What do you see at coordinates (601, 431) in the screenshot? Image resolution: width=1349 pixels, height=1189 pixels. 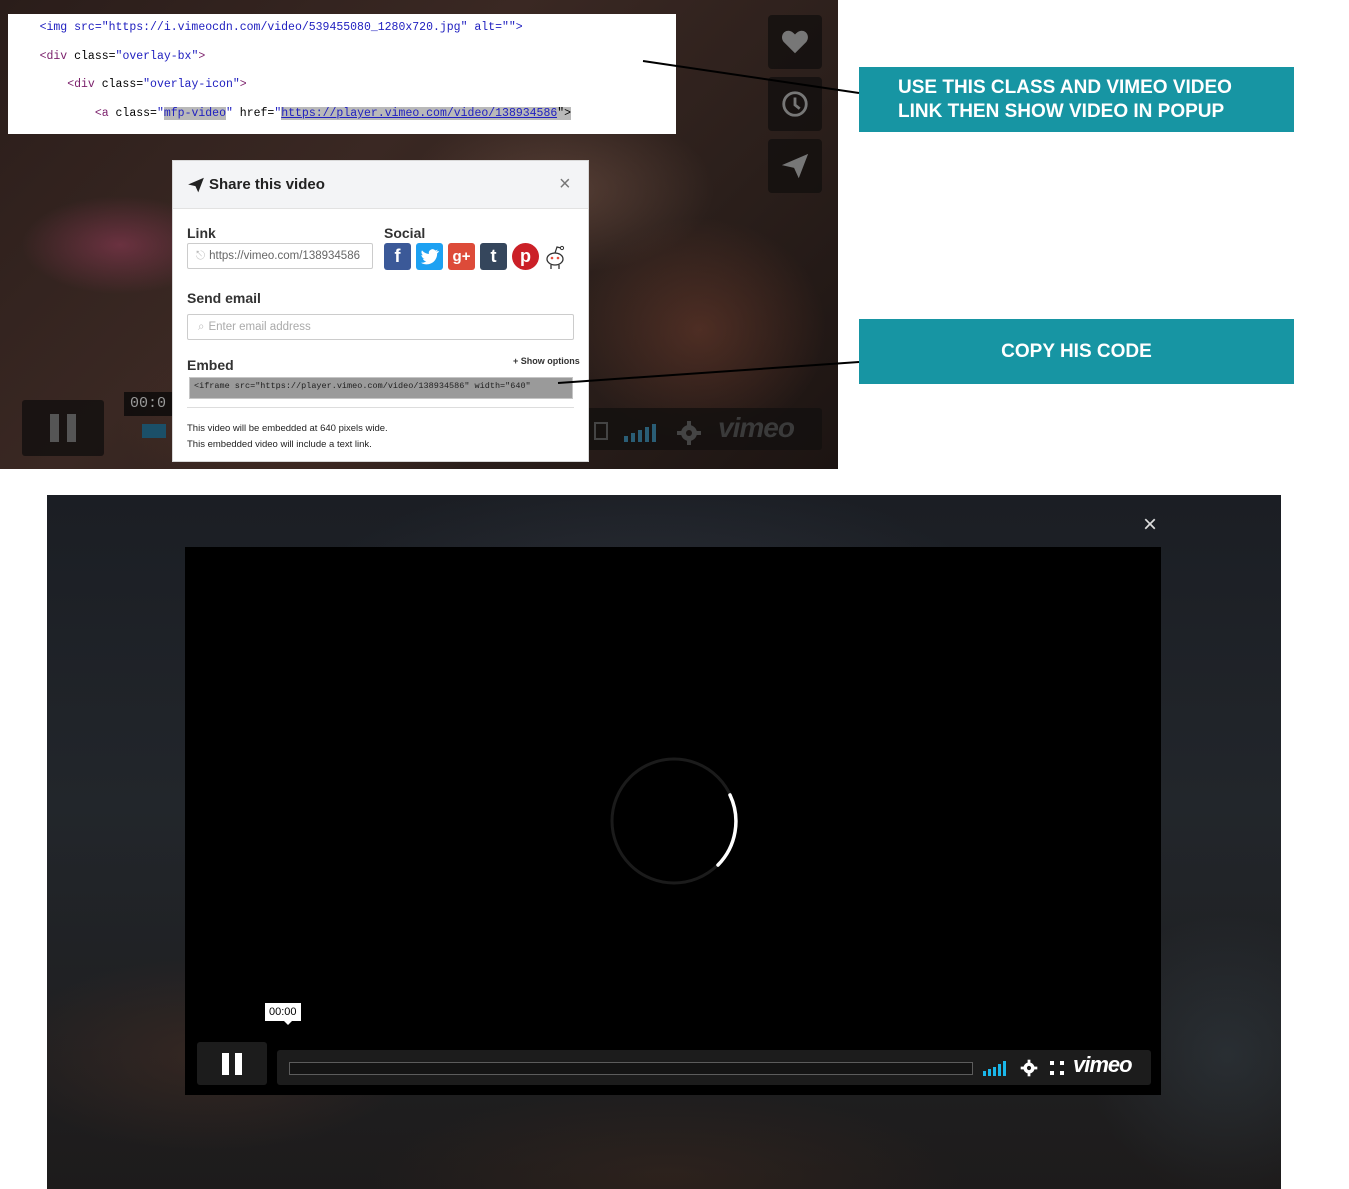 I see `top-progress-end` at bounding box center [601, 431].